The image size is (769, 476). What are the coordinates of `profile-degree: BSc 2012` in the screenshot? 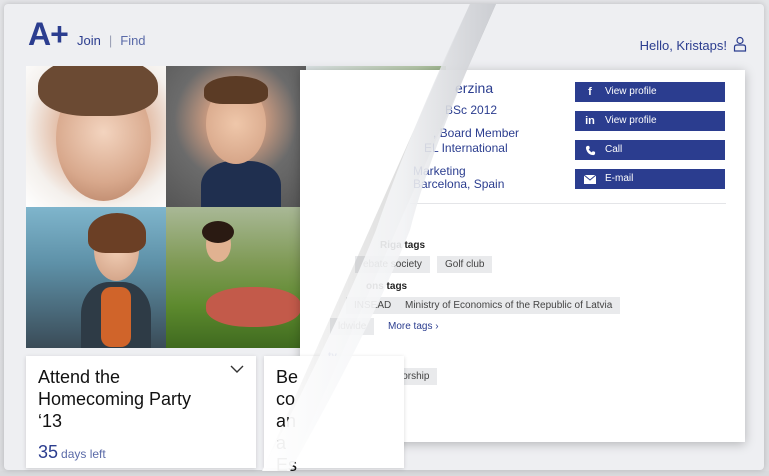 It's located at (471, 110).